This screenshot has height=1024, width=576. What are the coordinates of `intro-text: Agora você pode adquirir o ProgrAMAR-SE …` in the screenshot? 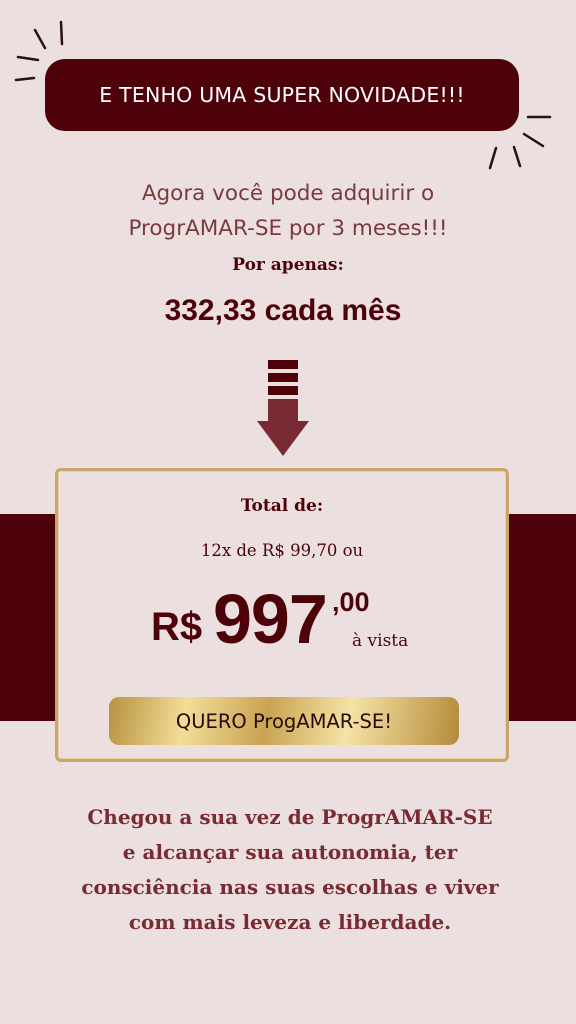 It's located at (288, 211).